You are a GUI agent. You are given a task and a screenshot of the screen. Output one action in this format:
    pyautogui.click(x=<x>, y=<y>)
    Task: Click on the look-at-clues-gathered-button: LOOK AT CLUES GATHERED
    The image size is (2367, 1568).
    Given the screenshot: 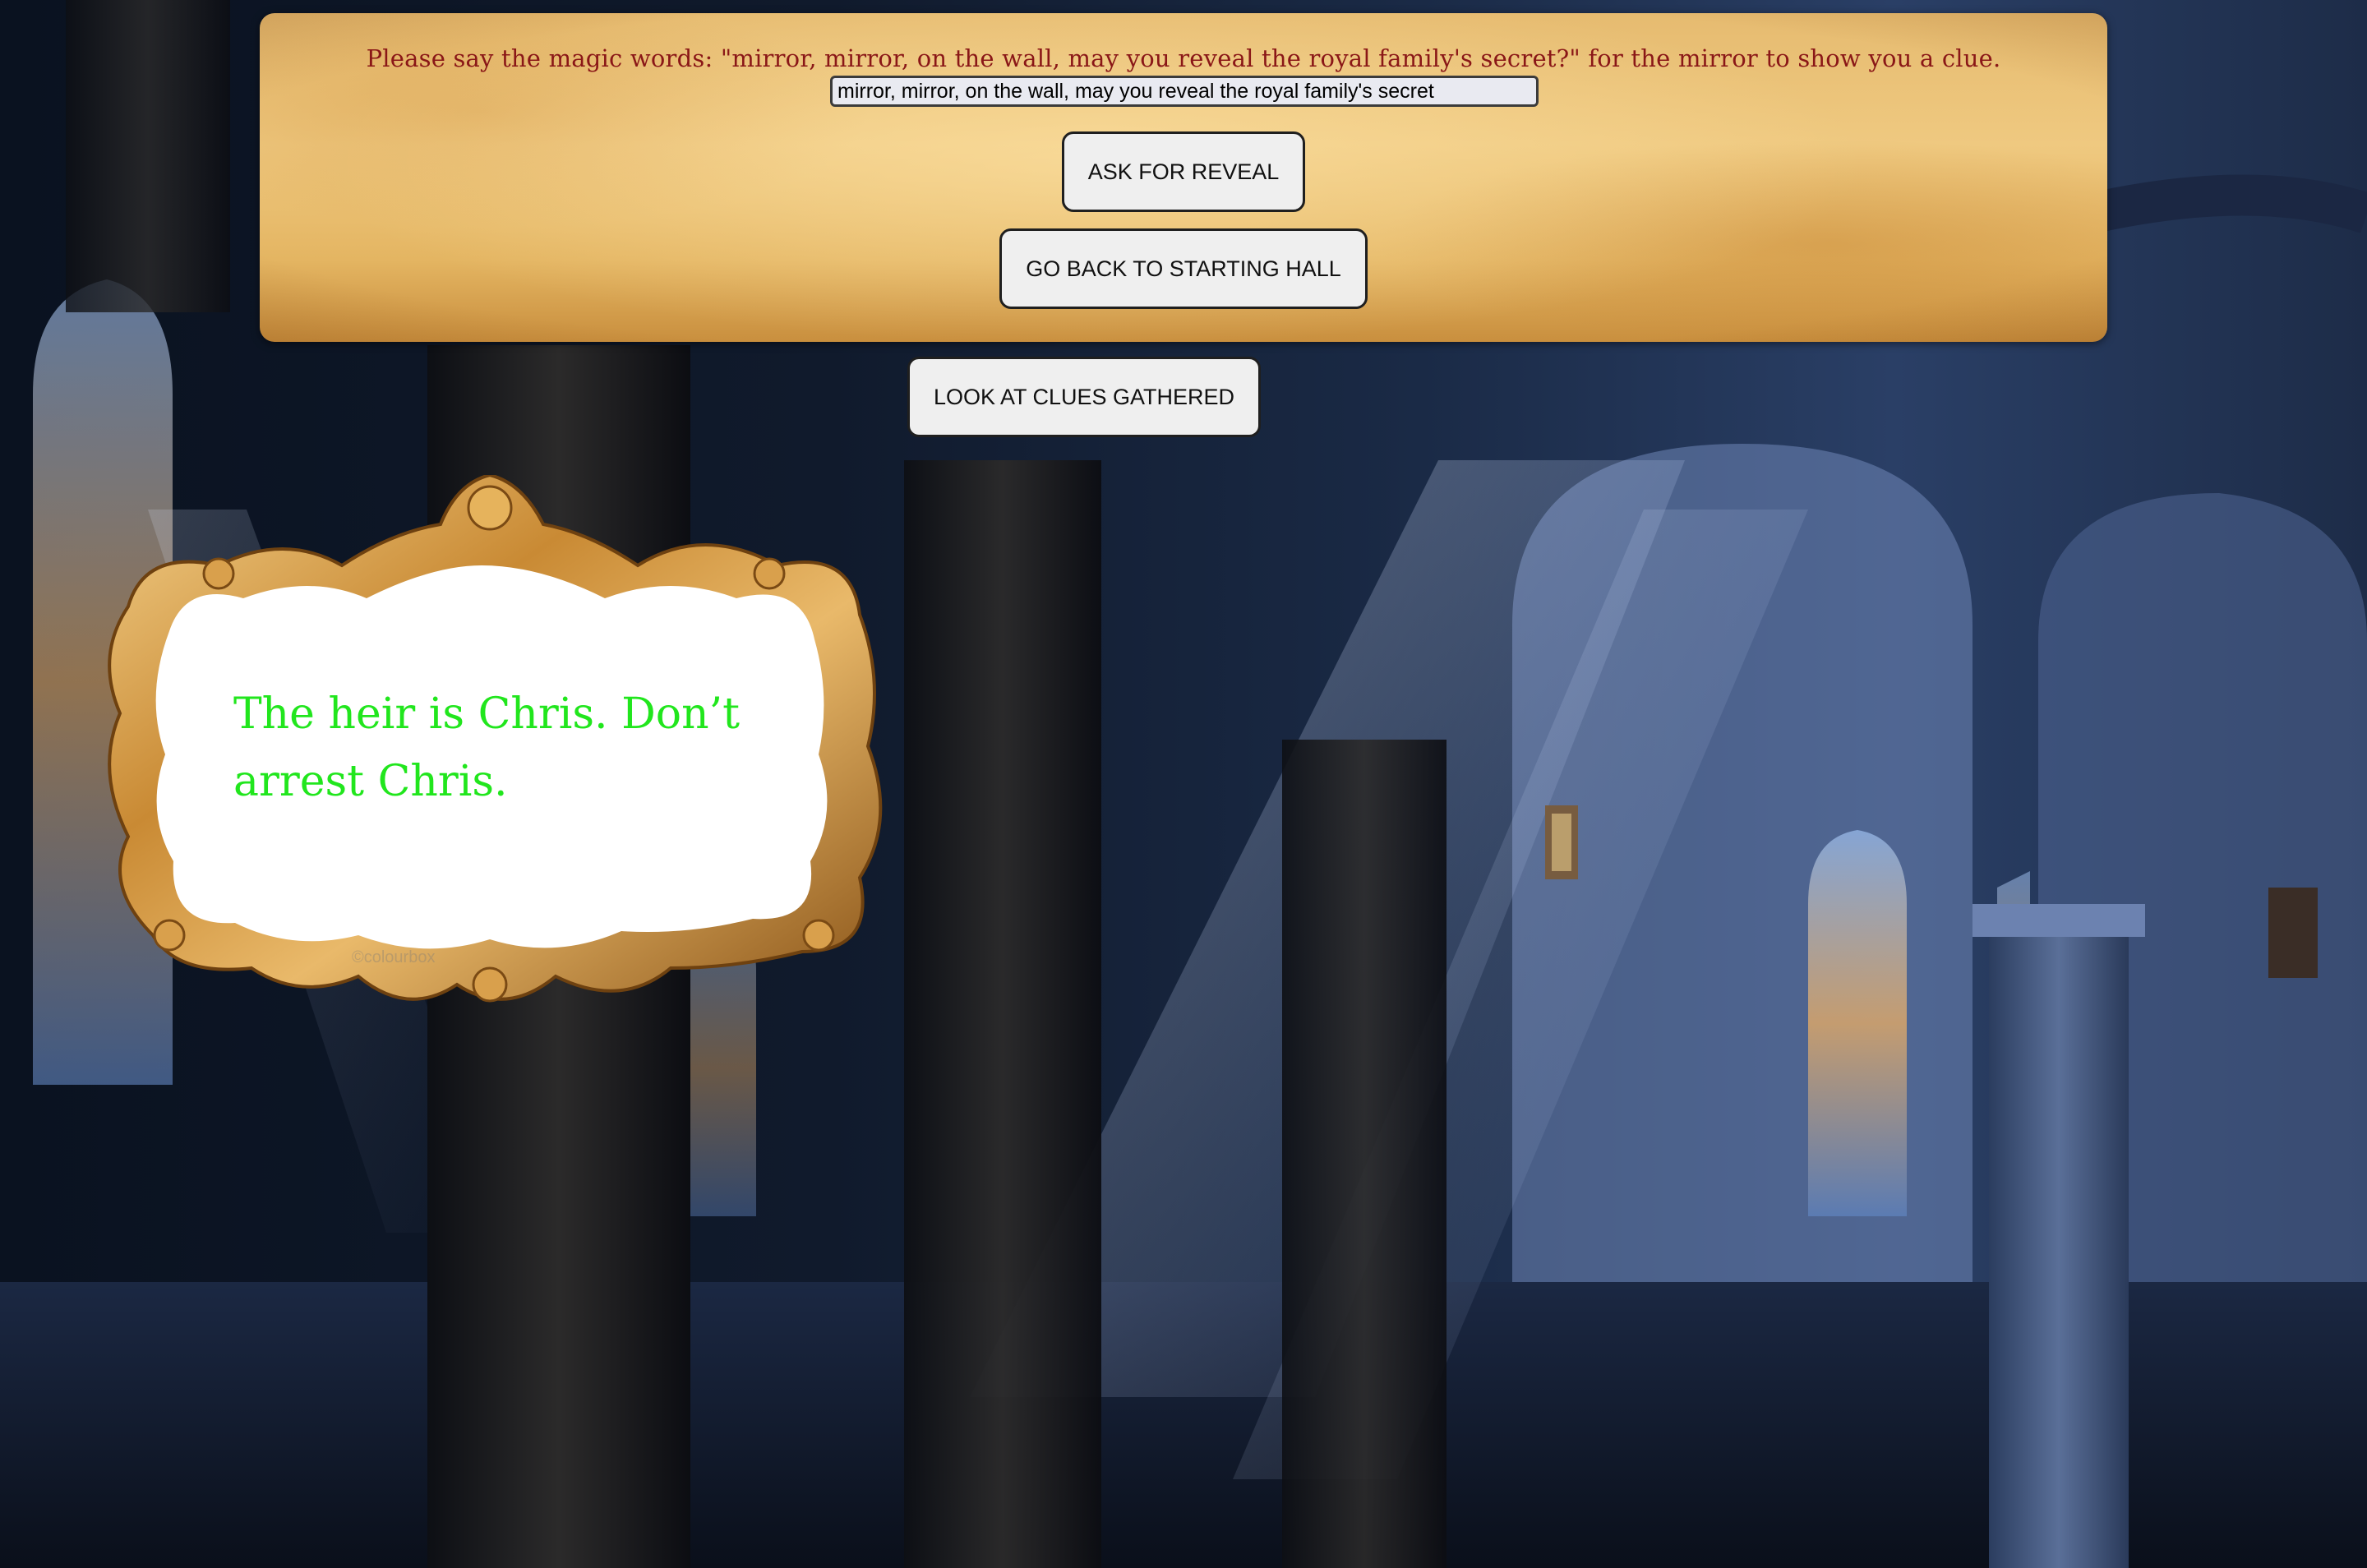 What is the action you would take?
    pyautogui.click(x=1084, y=397)
    